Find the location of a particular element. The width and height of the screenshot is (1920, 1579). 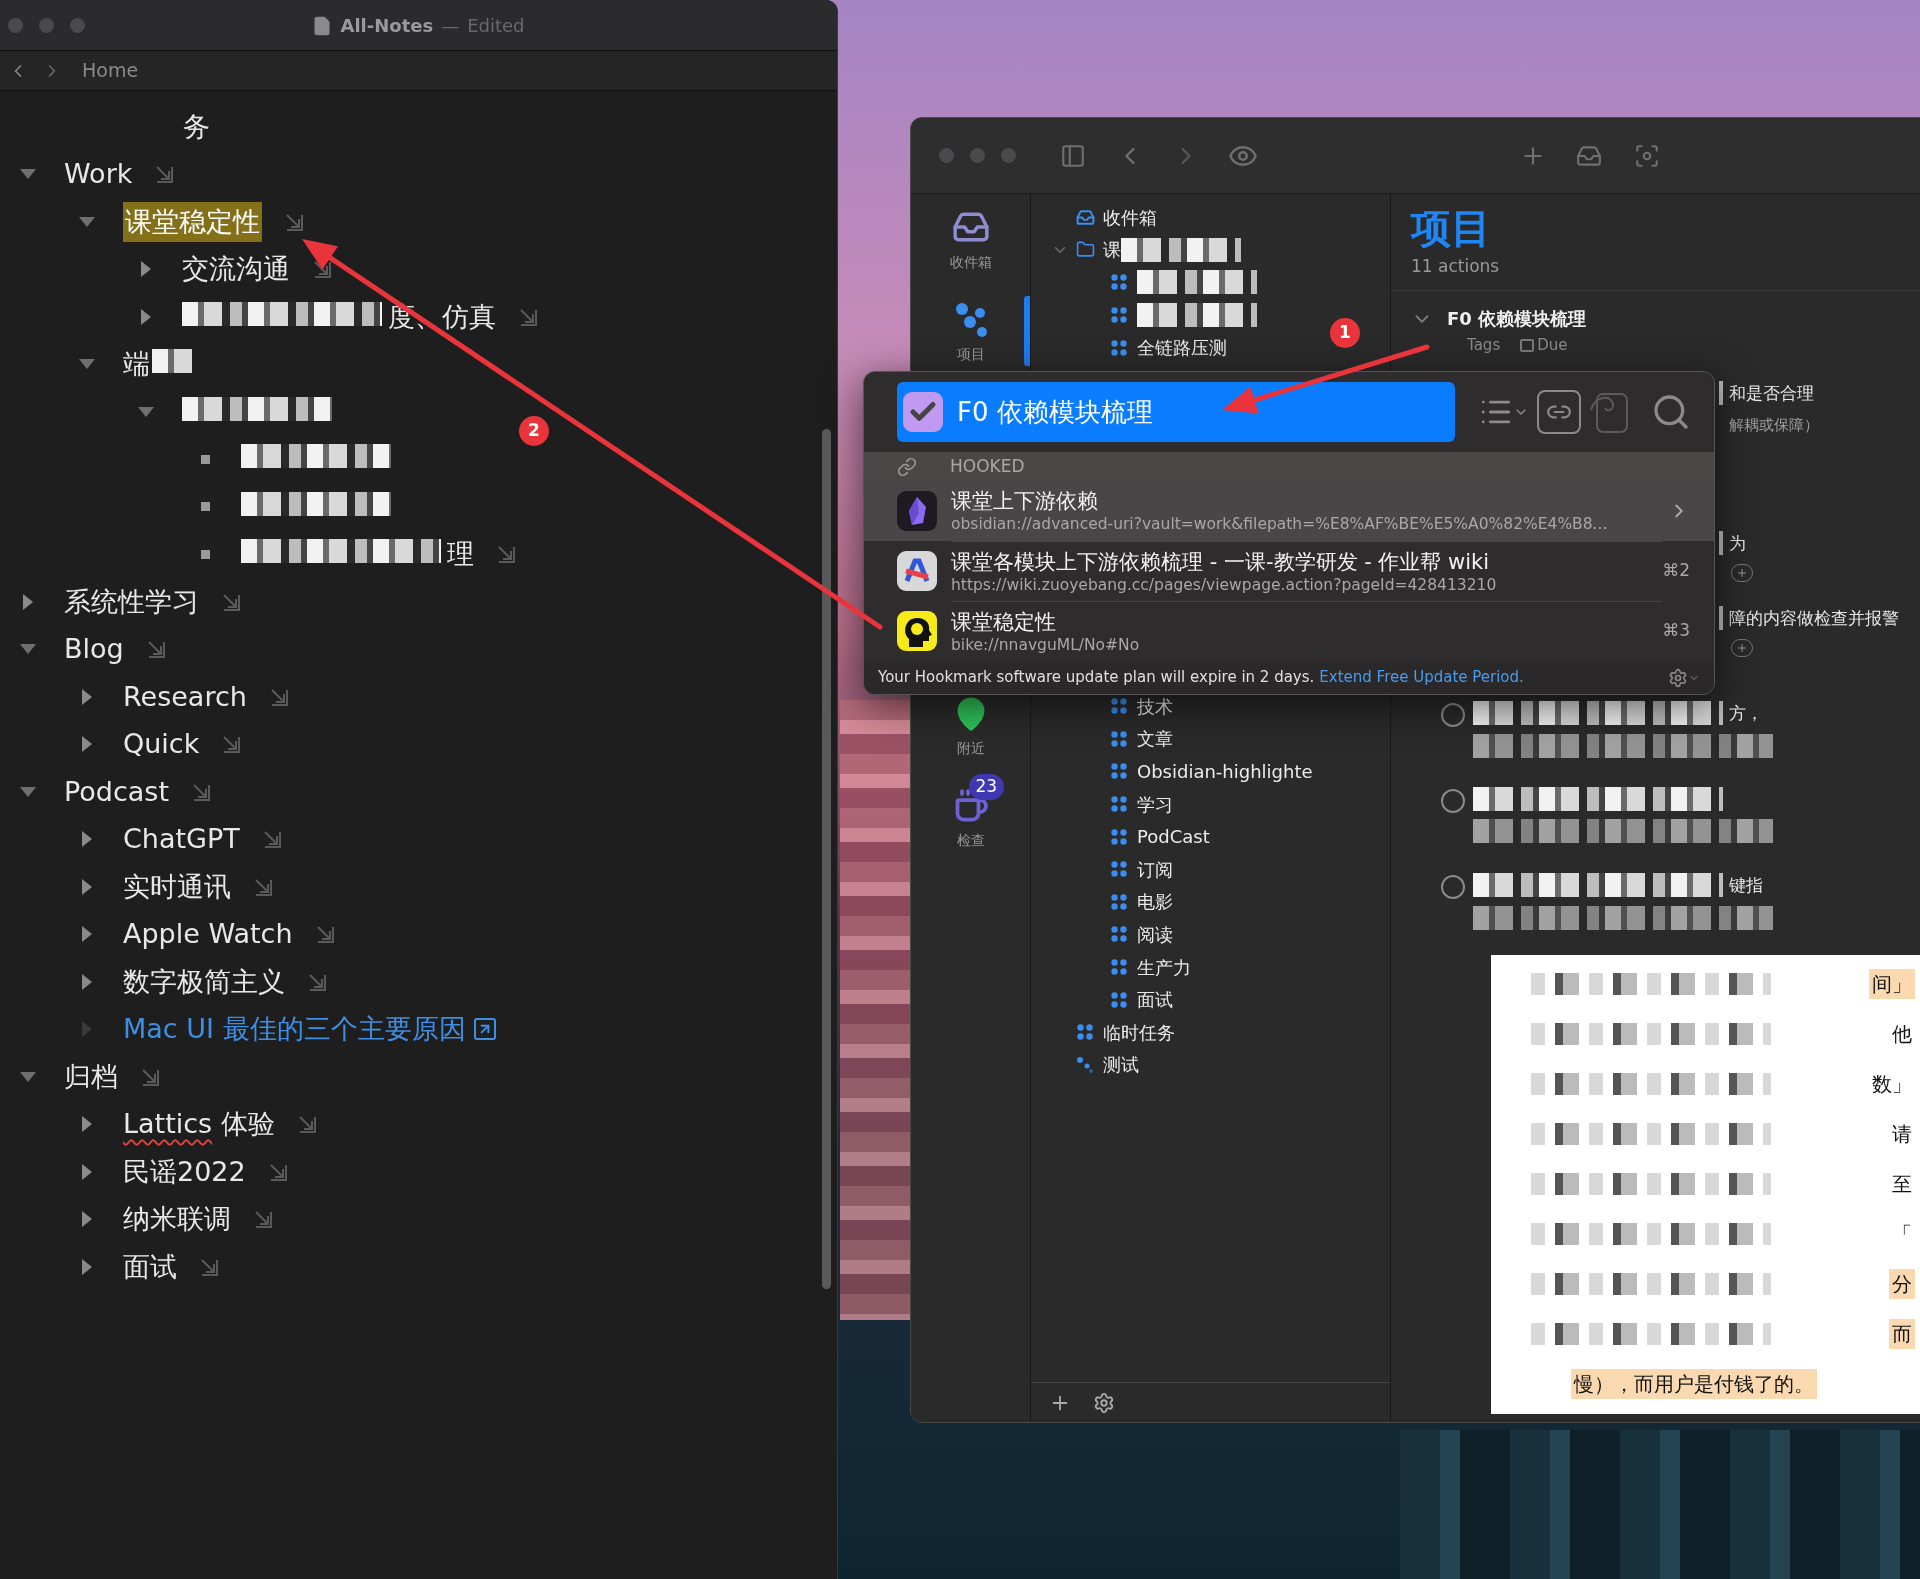

note-title: ChatGPT is located at coordinates (181, 839).